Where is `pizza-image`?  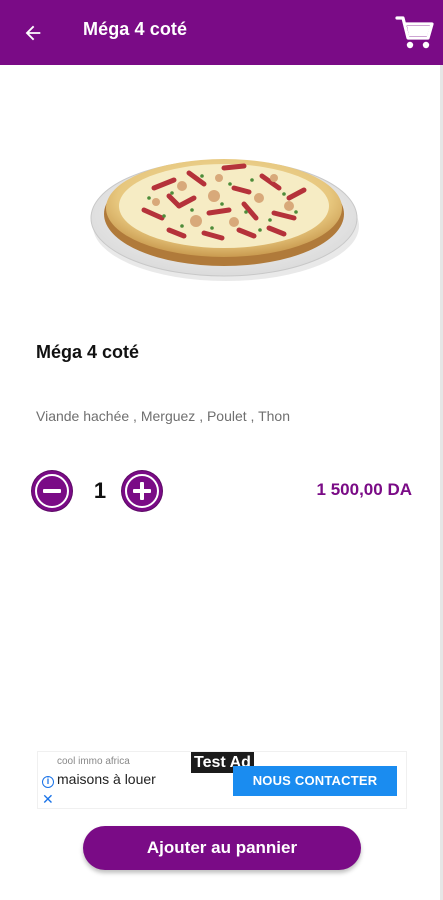 pizza-image is located at coordinates (224, 203).